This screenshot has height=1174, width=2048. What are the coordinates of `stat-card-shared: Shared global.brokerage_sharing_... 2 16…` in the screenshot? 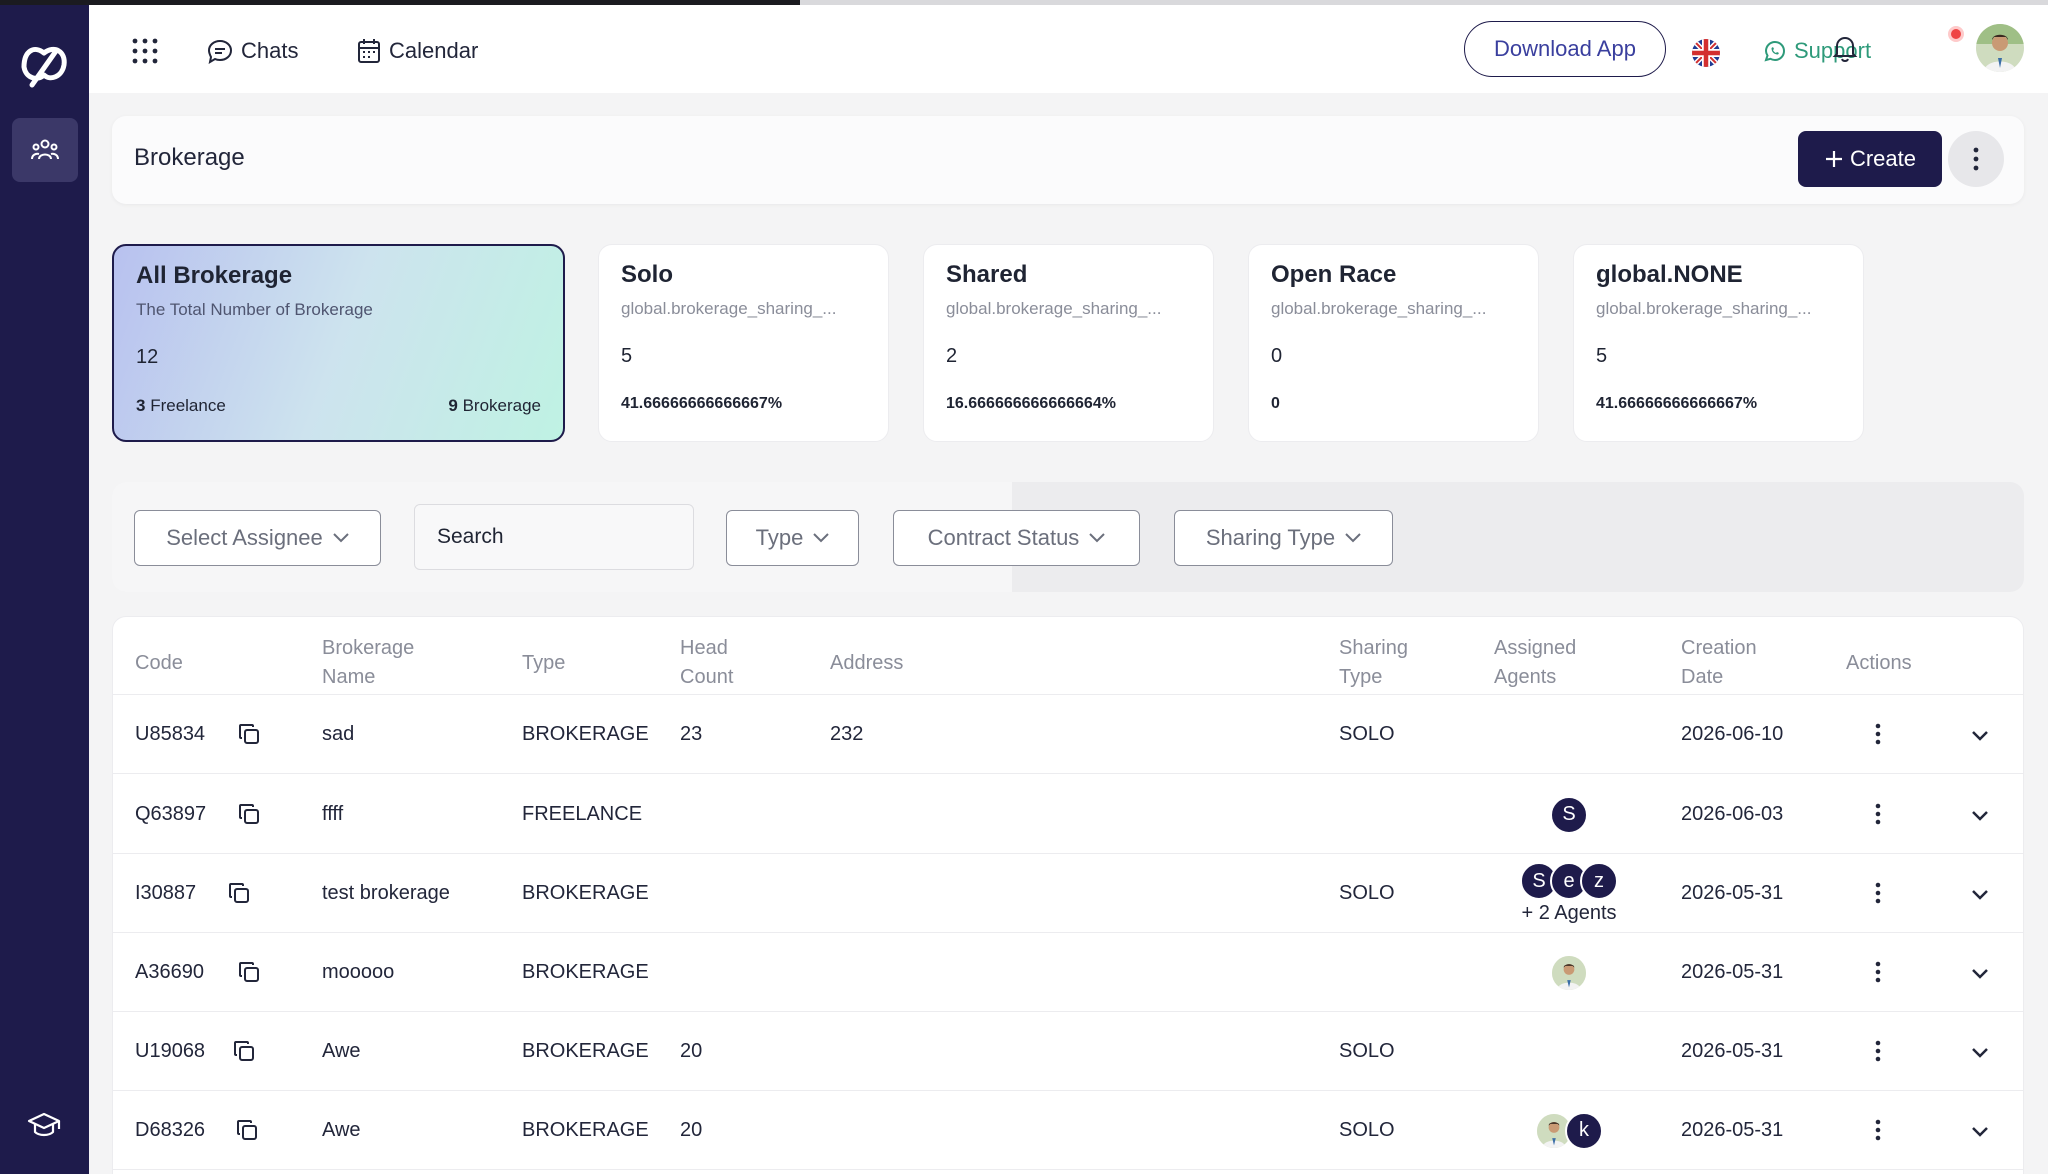 It's located at (1068, 343).